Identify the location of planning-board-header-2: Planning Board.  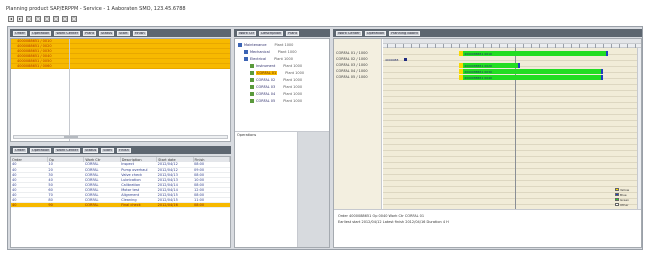
(404, 33).